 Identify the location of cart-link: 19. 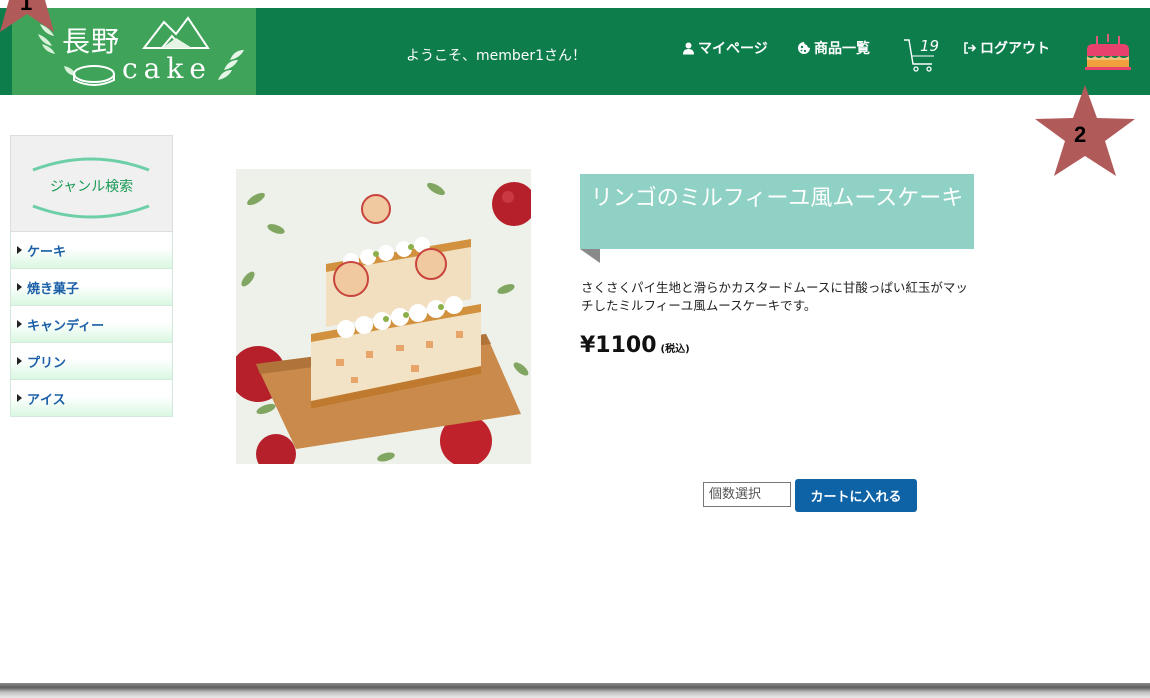
(921, 56).